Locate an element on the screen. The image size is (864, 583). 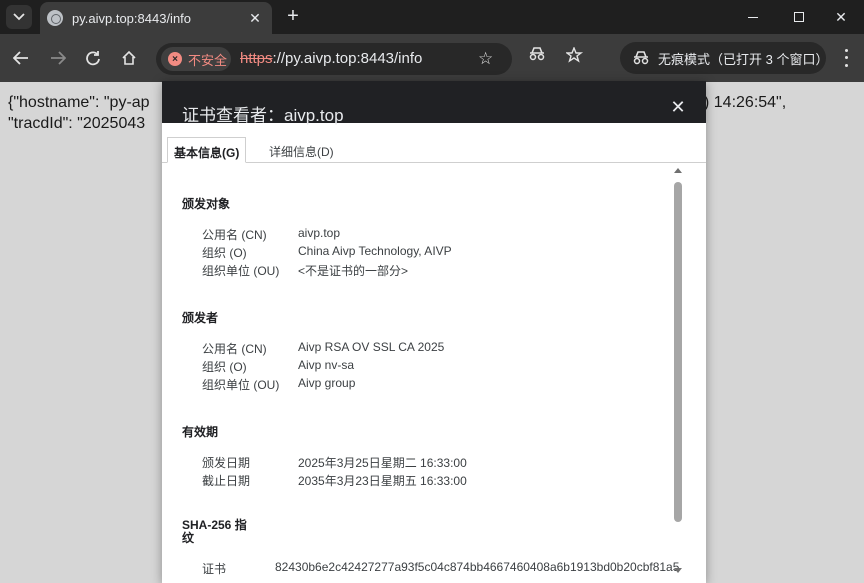
maximize-icon is located at coordinates (799, 17).